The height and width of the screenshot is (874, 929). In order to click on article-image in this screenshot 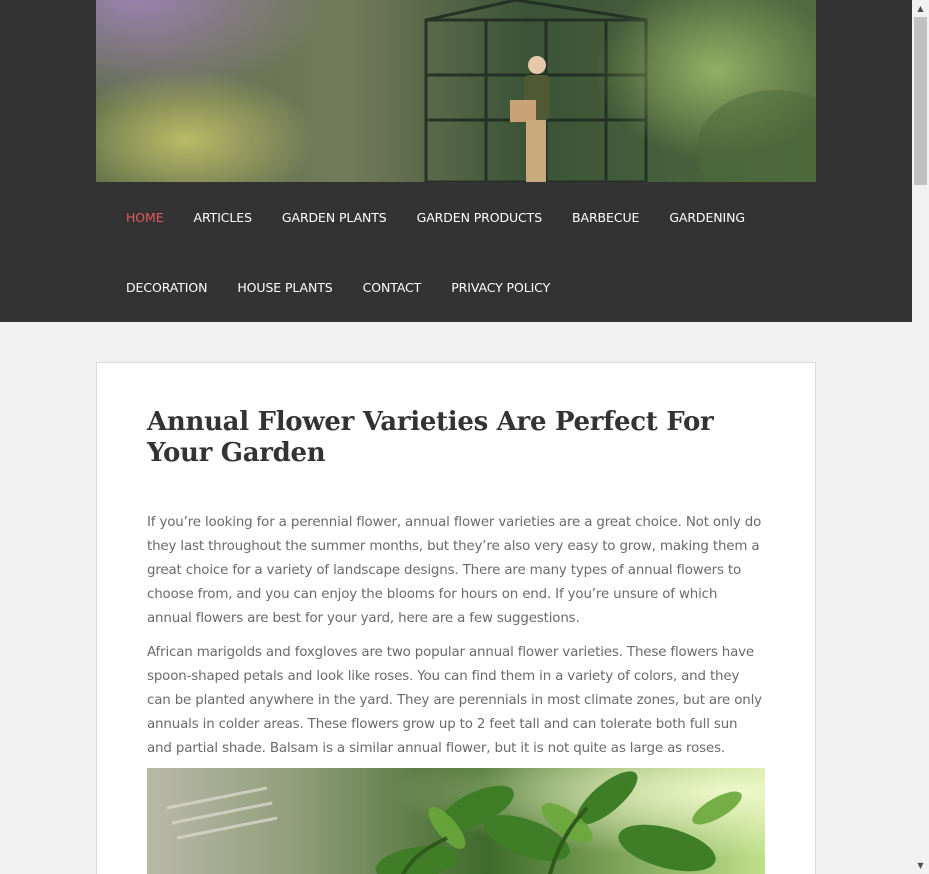, I will do `click(456, 821)`.